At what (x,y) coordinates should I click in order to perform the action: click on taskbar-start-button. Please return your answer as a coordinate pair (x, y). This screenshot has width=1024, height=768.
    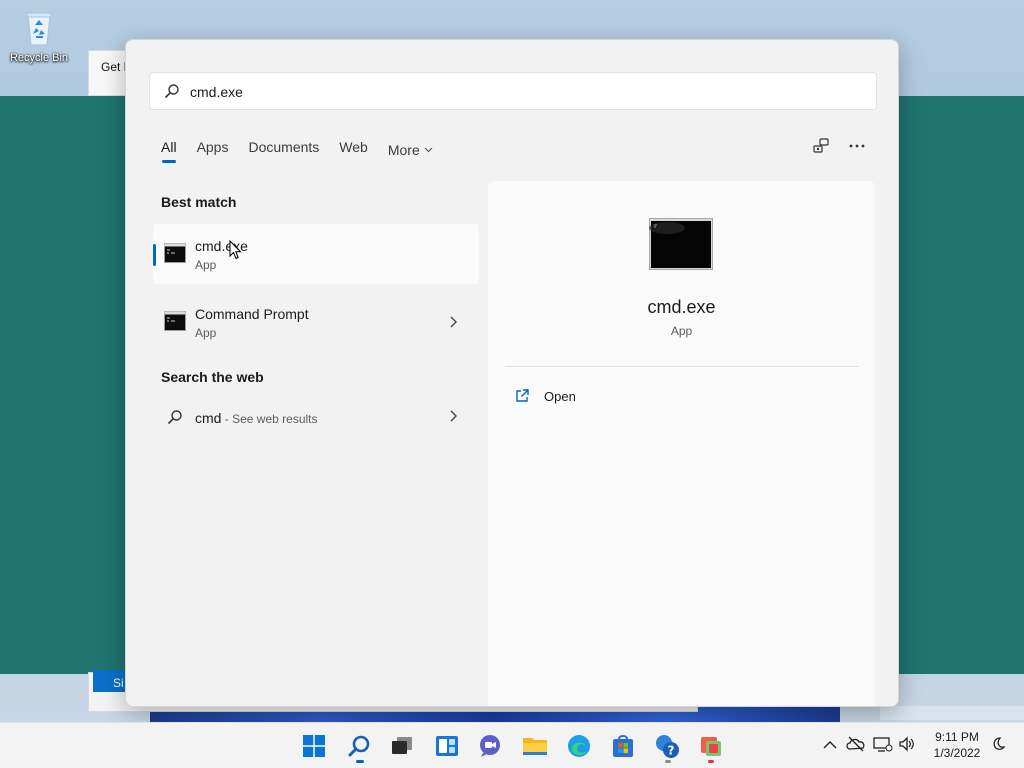
    Looking at the image, I should click on (314, 746).